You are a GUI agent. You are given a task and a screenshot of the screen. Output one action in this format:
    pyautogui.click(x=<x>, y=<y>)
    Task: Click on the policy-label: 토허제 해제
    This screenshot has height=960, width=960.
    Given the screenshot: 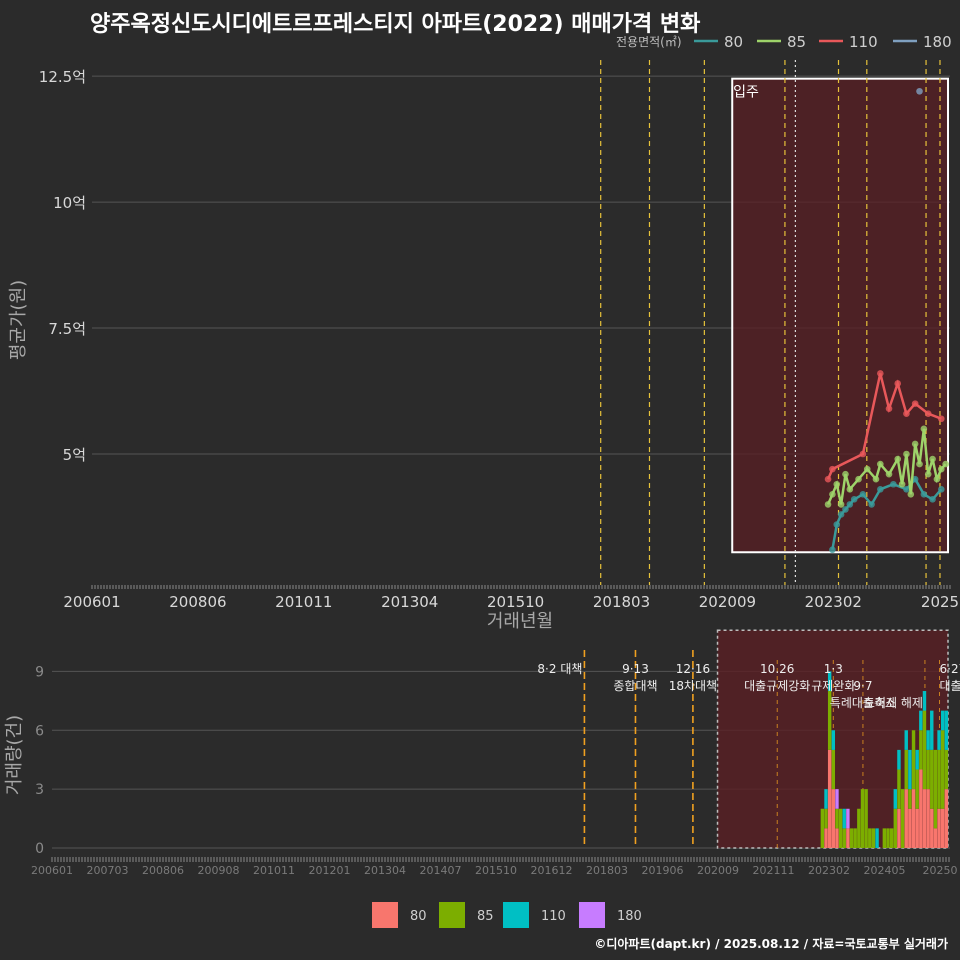 What is the action you would take?
    pyautogui.click(x=893, y=703)
    